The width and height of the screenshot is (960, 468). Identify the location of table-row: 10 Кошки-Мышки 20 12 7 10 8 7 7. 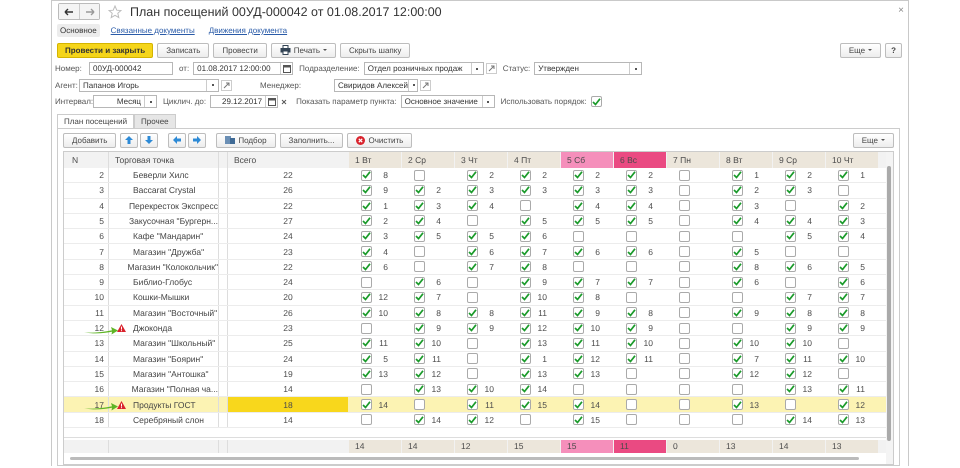
(475, 298).